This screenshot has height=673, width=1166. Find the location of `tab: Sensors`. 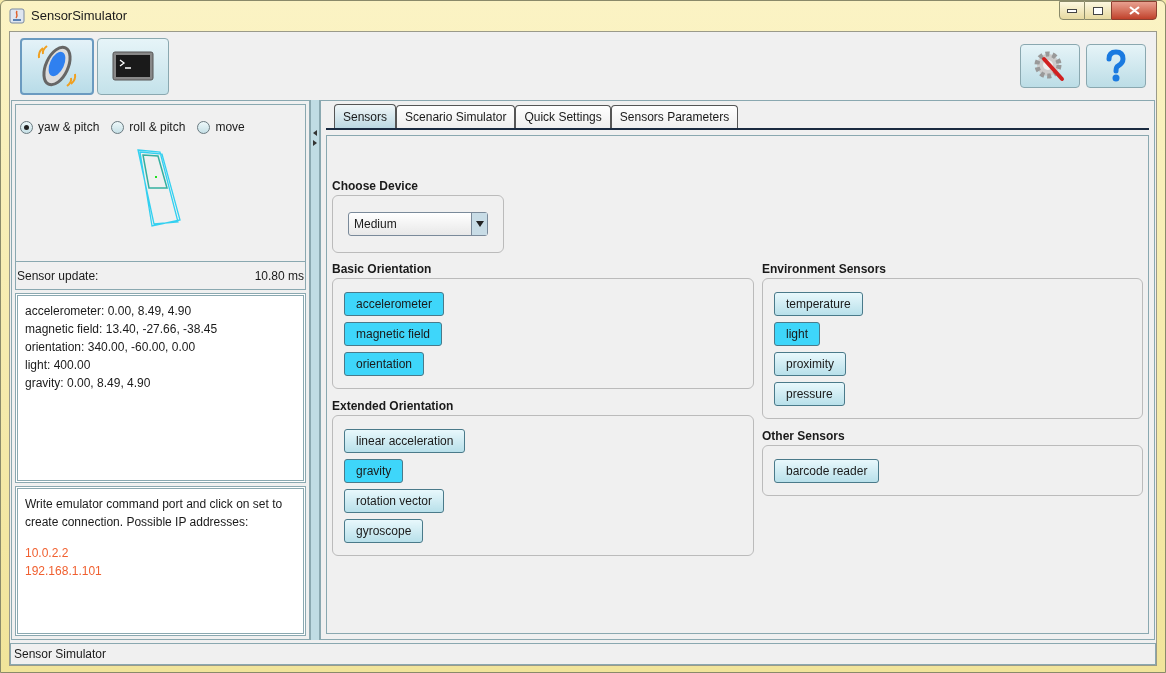

tab: Sensors is located at coordinates (365, 116).